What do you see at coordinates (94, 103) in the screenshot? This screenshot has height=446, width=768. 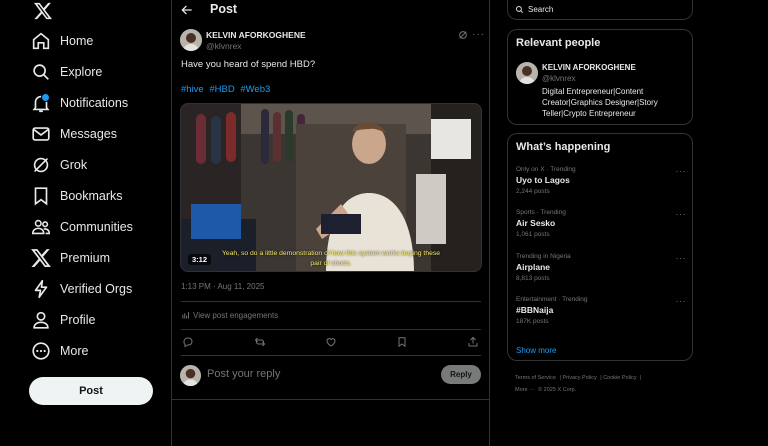 I see `nav-label: Notifications` at bounding box center [94, 103].